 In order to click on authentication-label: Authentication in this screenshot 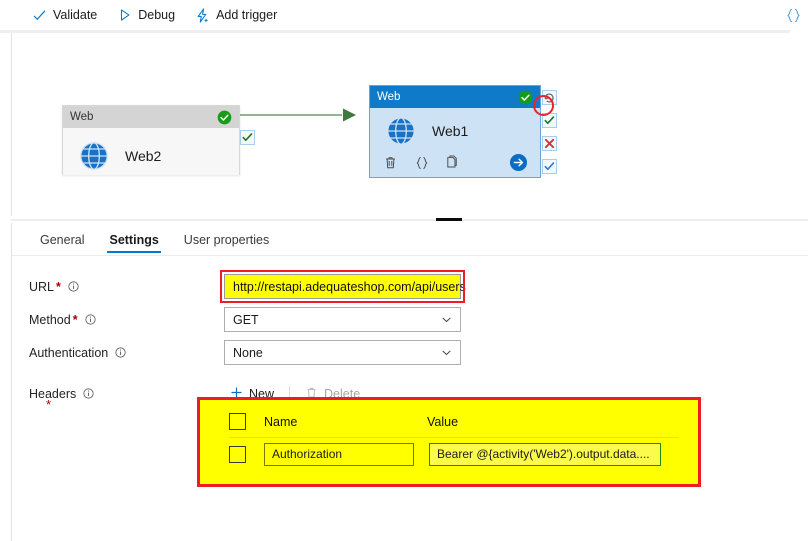, I will do `click(118, 353)`.